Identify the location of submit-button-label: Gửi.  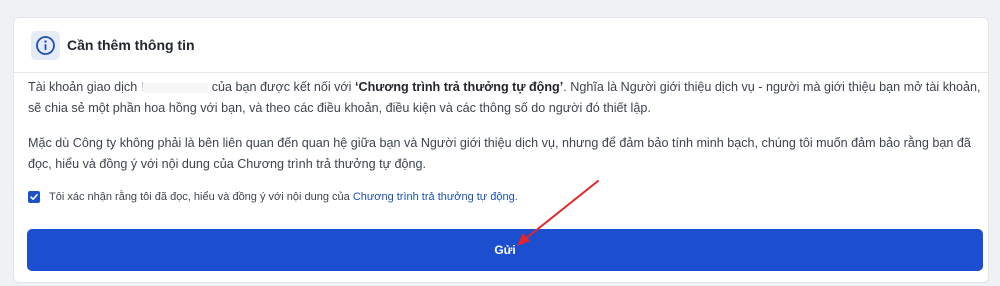
(505, 250).